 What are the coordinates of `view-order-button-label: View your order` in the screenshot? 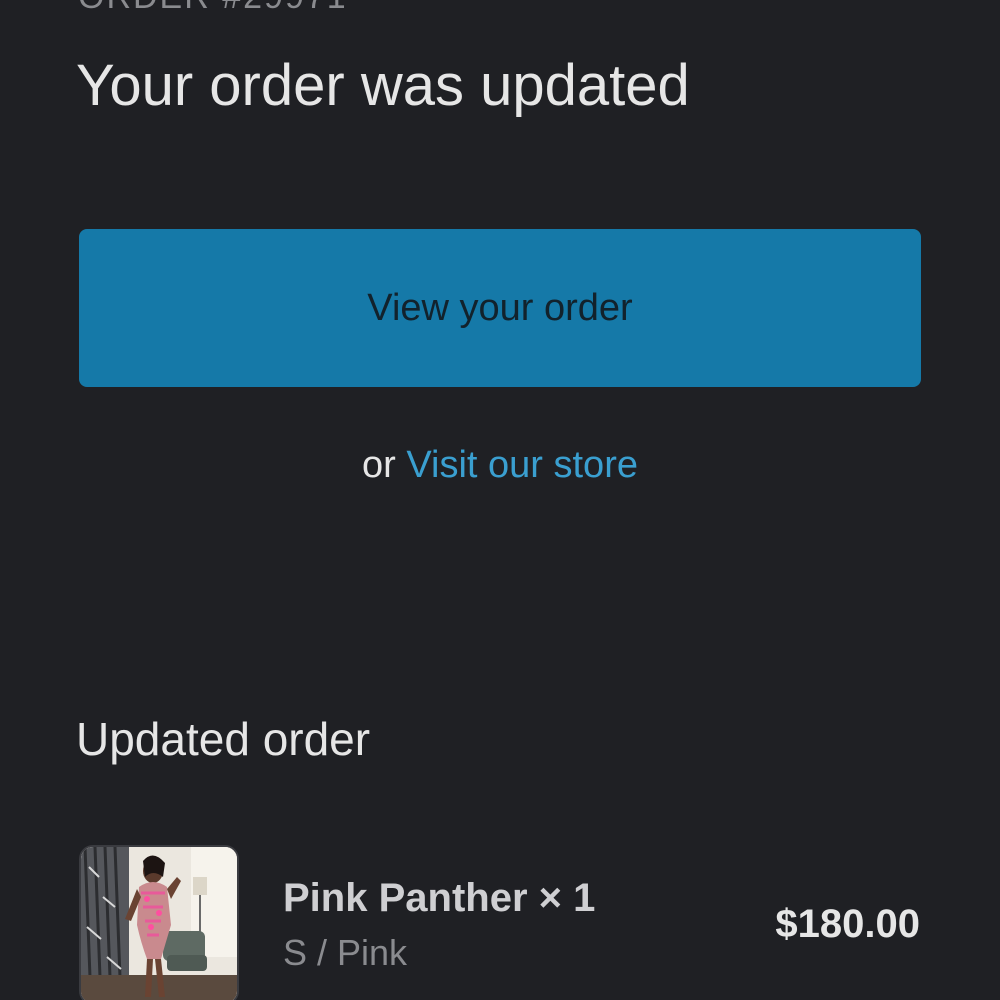 It's located at (500, 307).